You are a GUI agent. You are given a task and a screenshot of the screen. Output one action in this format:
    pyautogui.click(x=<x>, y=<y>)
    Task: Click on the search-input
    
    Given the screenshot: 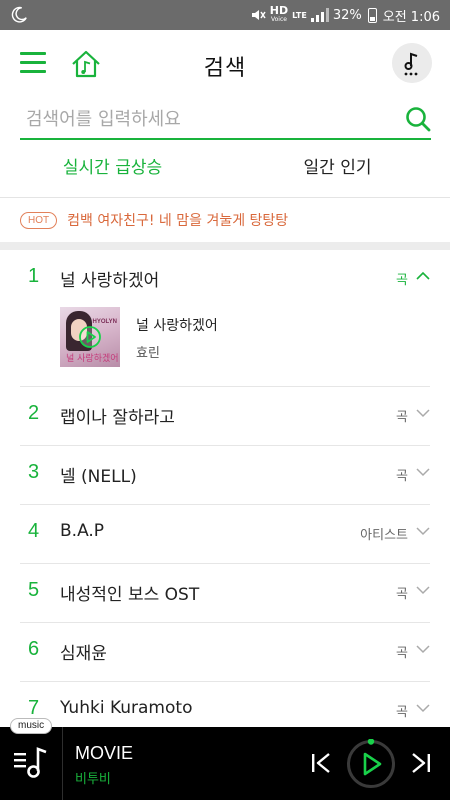 What is the action you would take?
    pyautogui.click(x=206, y=119)
    